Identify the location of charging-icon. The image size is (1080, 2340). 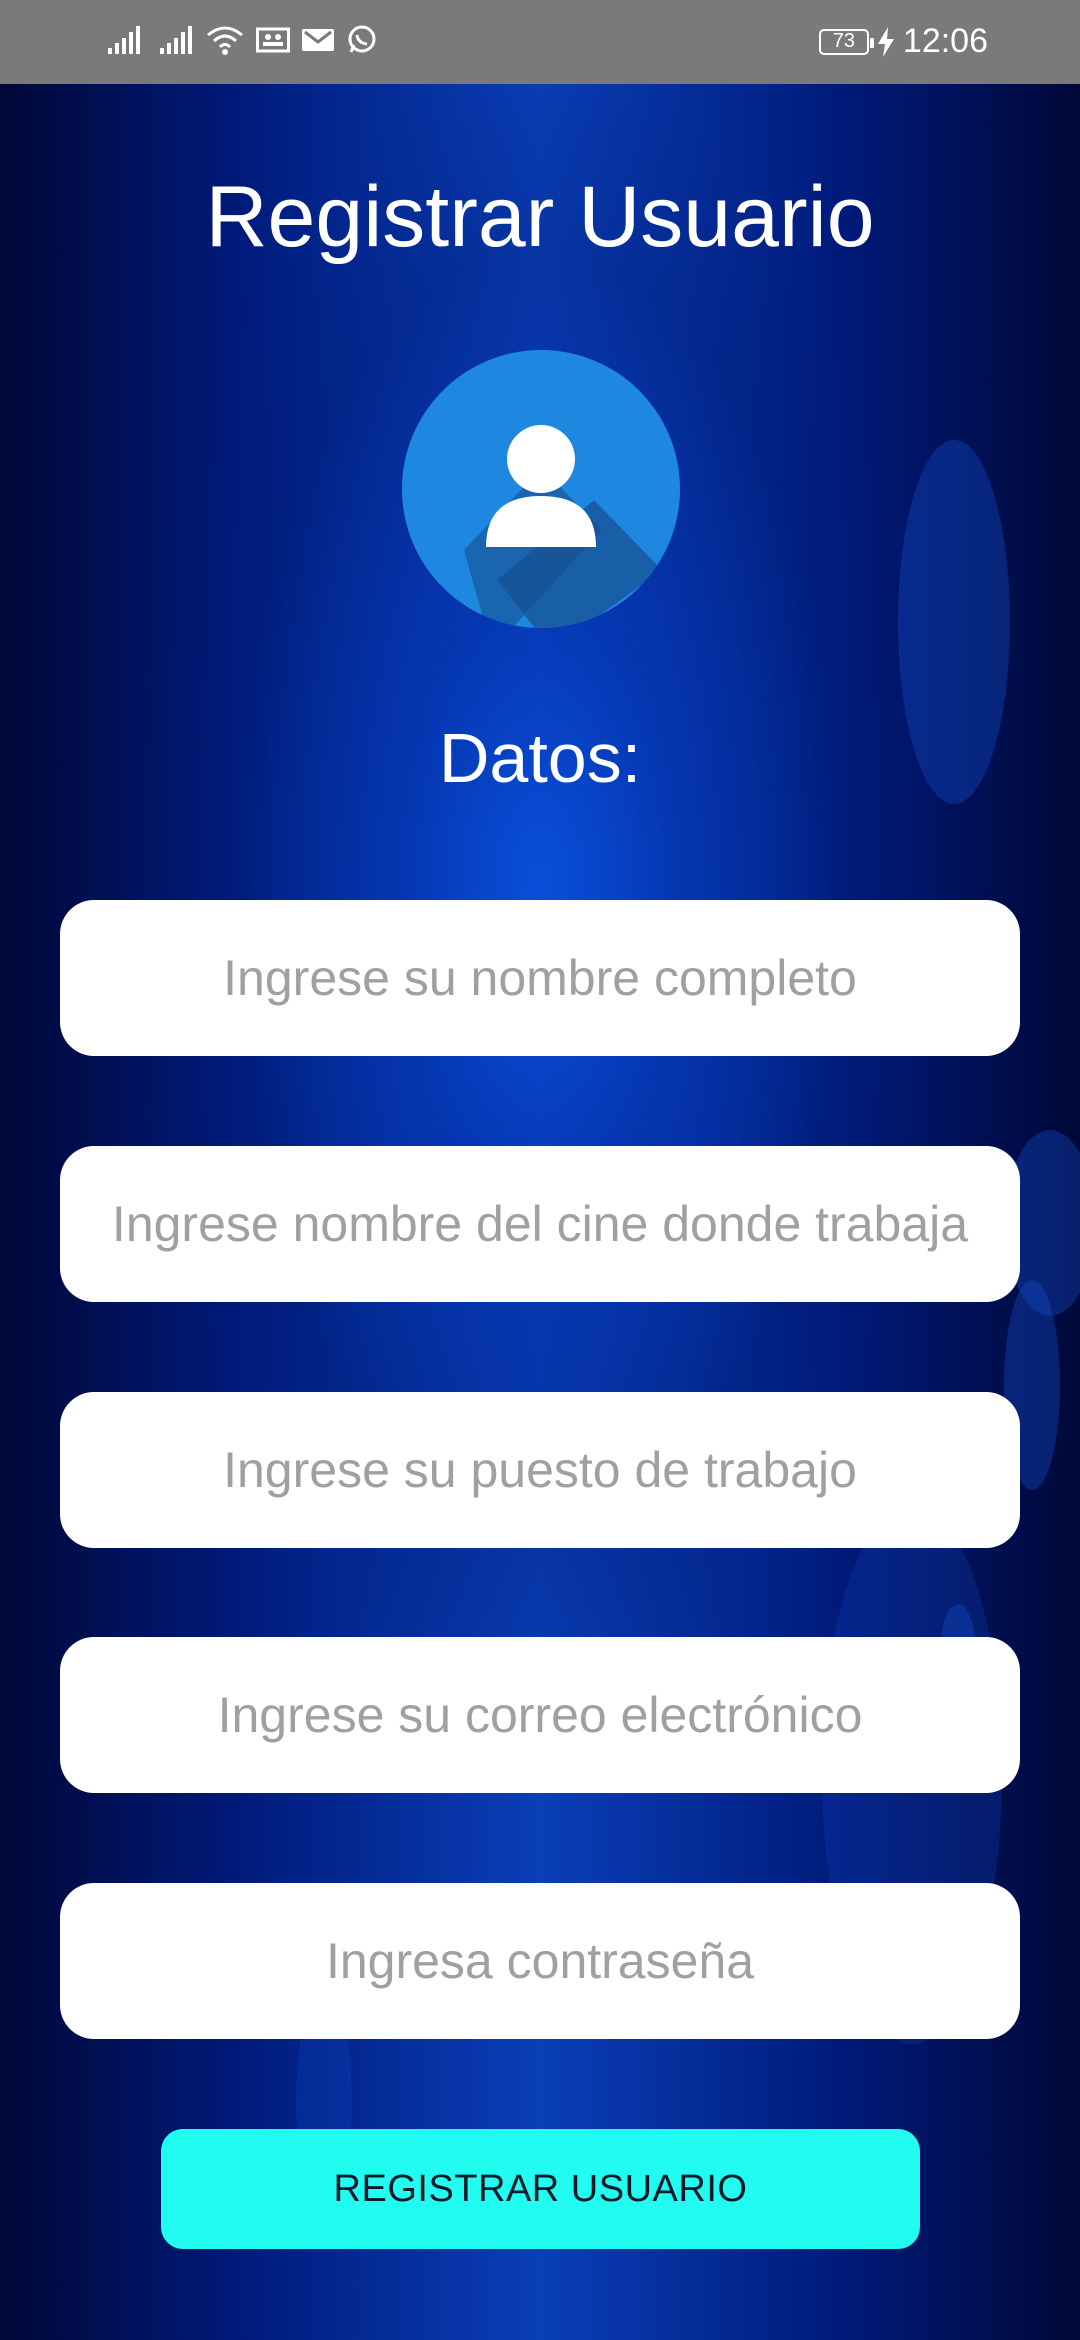
(885, 41).